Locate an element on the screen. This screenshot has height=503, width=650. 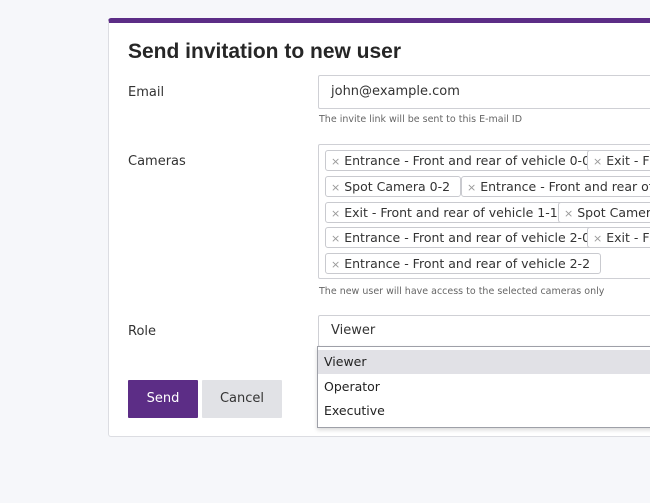
role-option-executive: Executive is located at coordinates (484, 411).